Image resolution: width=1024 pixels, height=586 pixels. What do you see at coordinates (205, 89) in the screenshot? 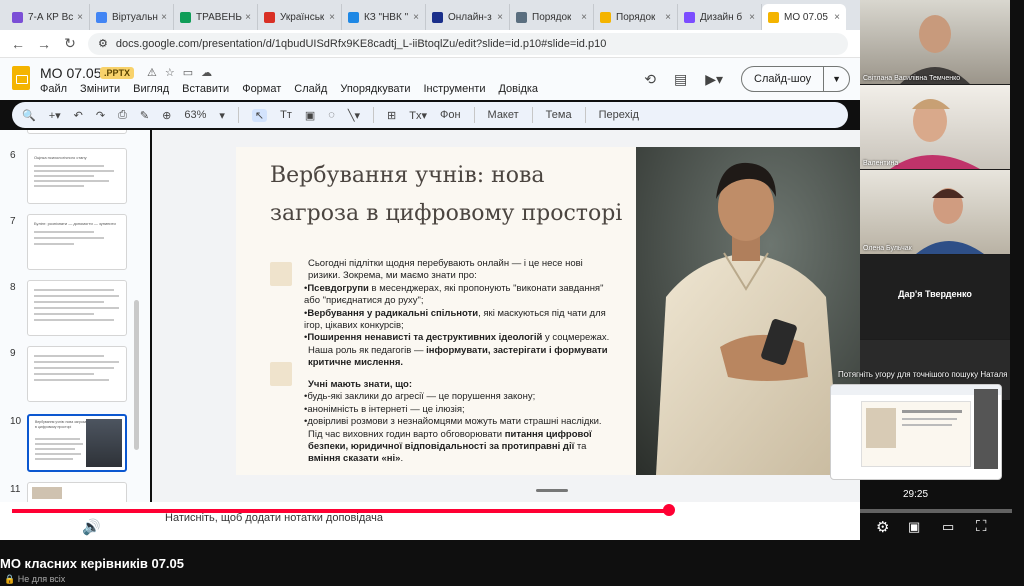
I see `menu-item: Вставити` at bounding box center [205, 89].